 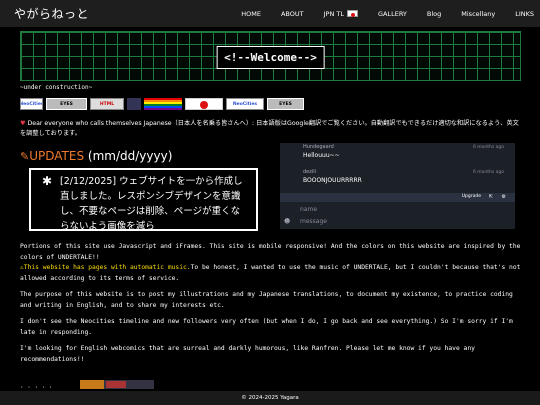 I want to click on small-site-button, so click(x=134, y=104).